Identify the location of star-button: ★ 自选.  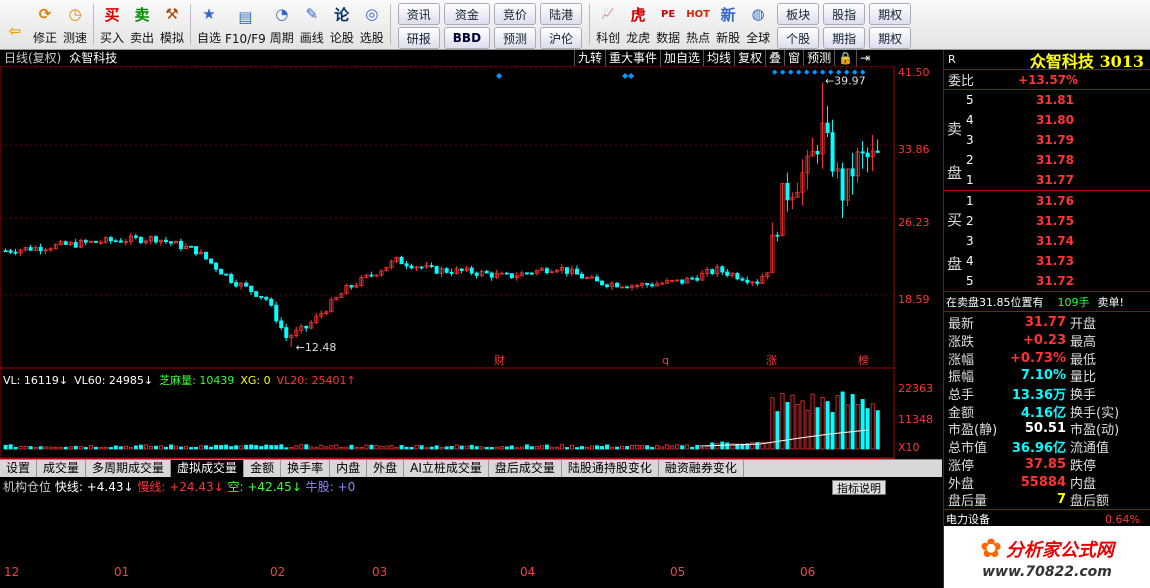
(209, 24).